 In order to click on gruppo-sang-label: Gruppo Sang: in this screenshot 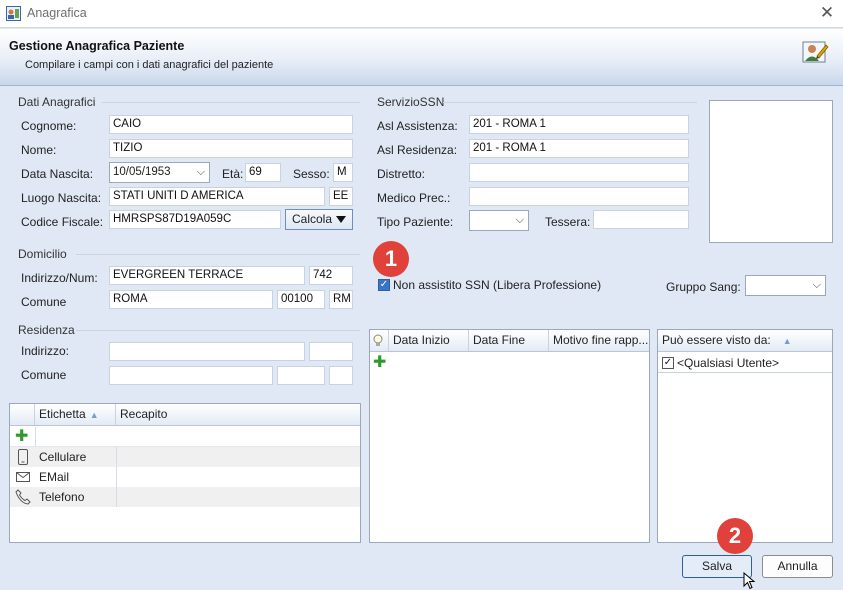, I will do `click(703, 287)`.